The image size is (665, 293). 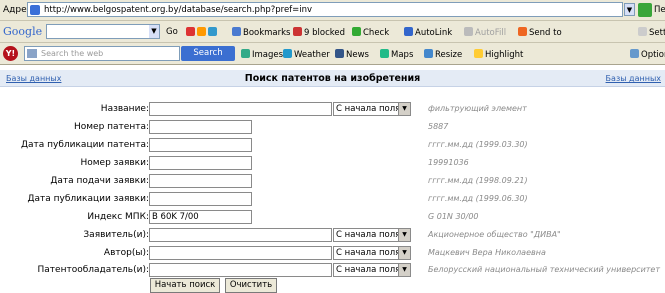 What do you see at coordinates (372, 235) in the screenshot?
I see `applicant-match-select: С начала поля ▼` at bounding box center [372, 235].